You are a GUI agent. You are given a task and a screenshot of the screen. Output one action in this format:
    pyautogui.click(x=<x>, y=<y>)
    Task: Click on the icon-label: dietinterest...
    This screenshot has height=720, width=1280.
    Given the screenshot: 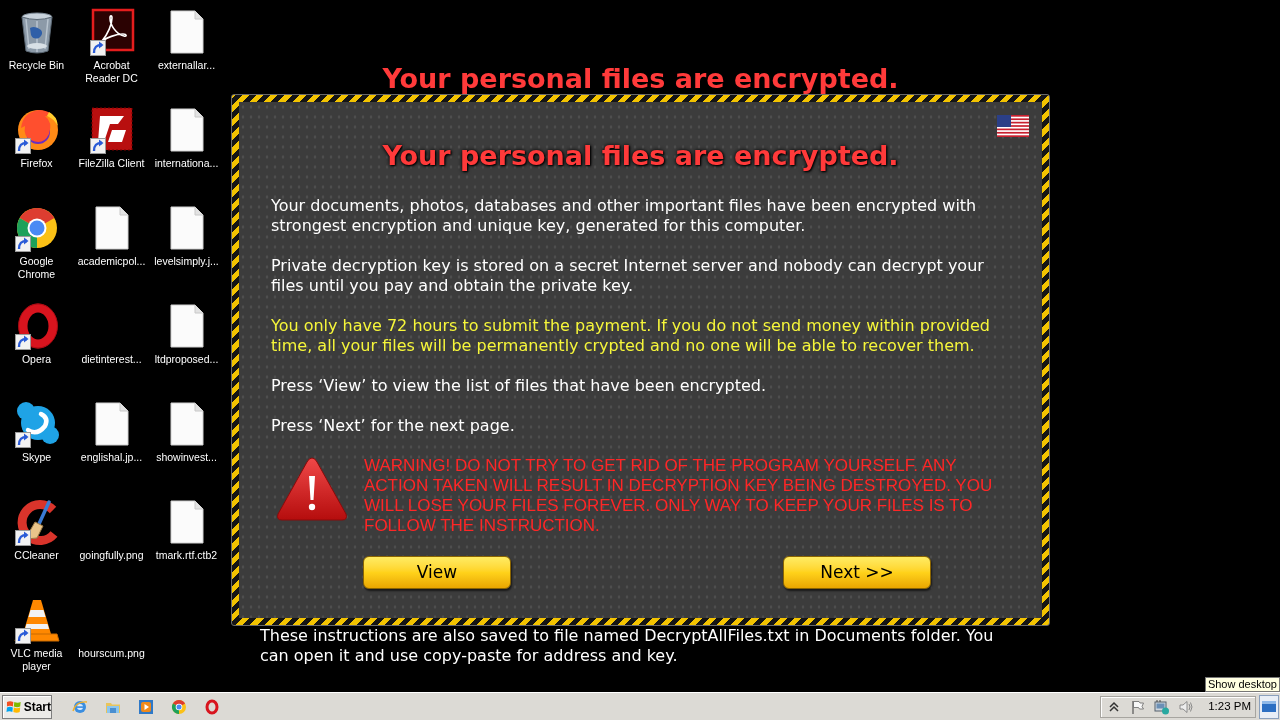 What is the action you would take?
    pyautogui.click(x=111, y=359)
    